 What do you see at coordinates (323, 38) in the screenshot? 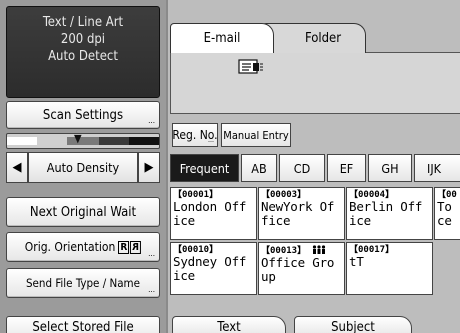
I see `tab-folder-label: Folder` at bounding box center [323, 38].